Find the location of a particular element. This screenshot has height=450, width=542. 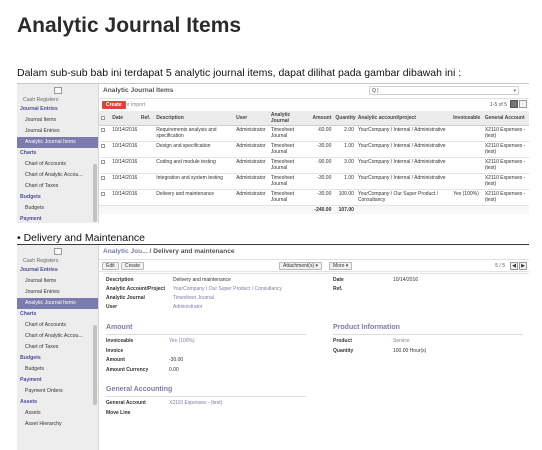

journal-value: Timesheet Journal is located at coordinates (193, 298).